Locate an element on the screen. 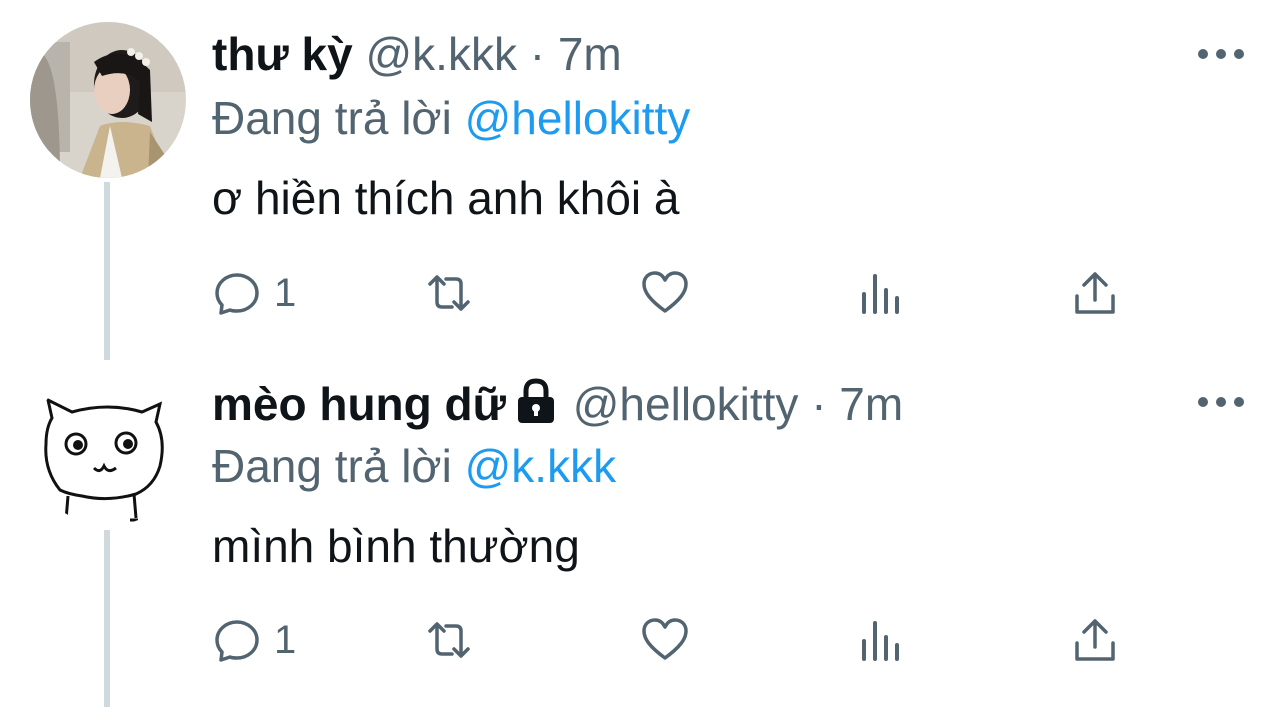 The width and height of the screenshot is (1284, 707). tweet-header: mèo hung dữ @hellokitty · 7m is located at coordinates (557, 406).